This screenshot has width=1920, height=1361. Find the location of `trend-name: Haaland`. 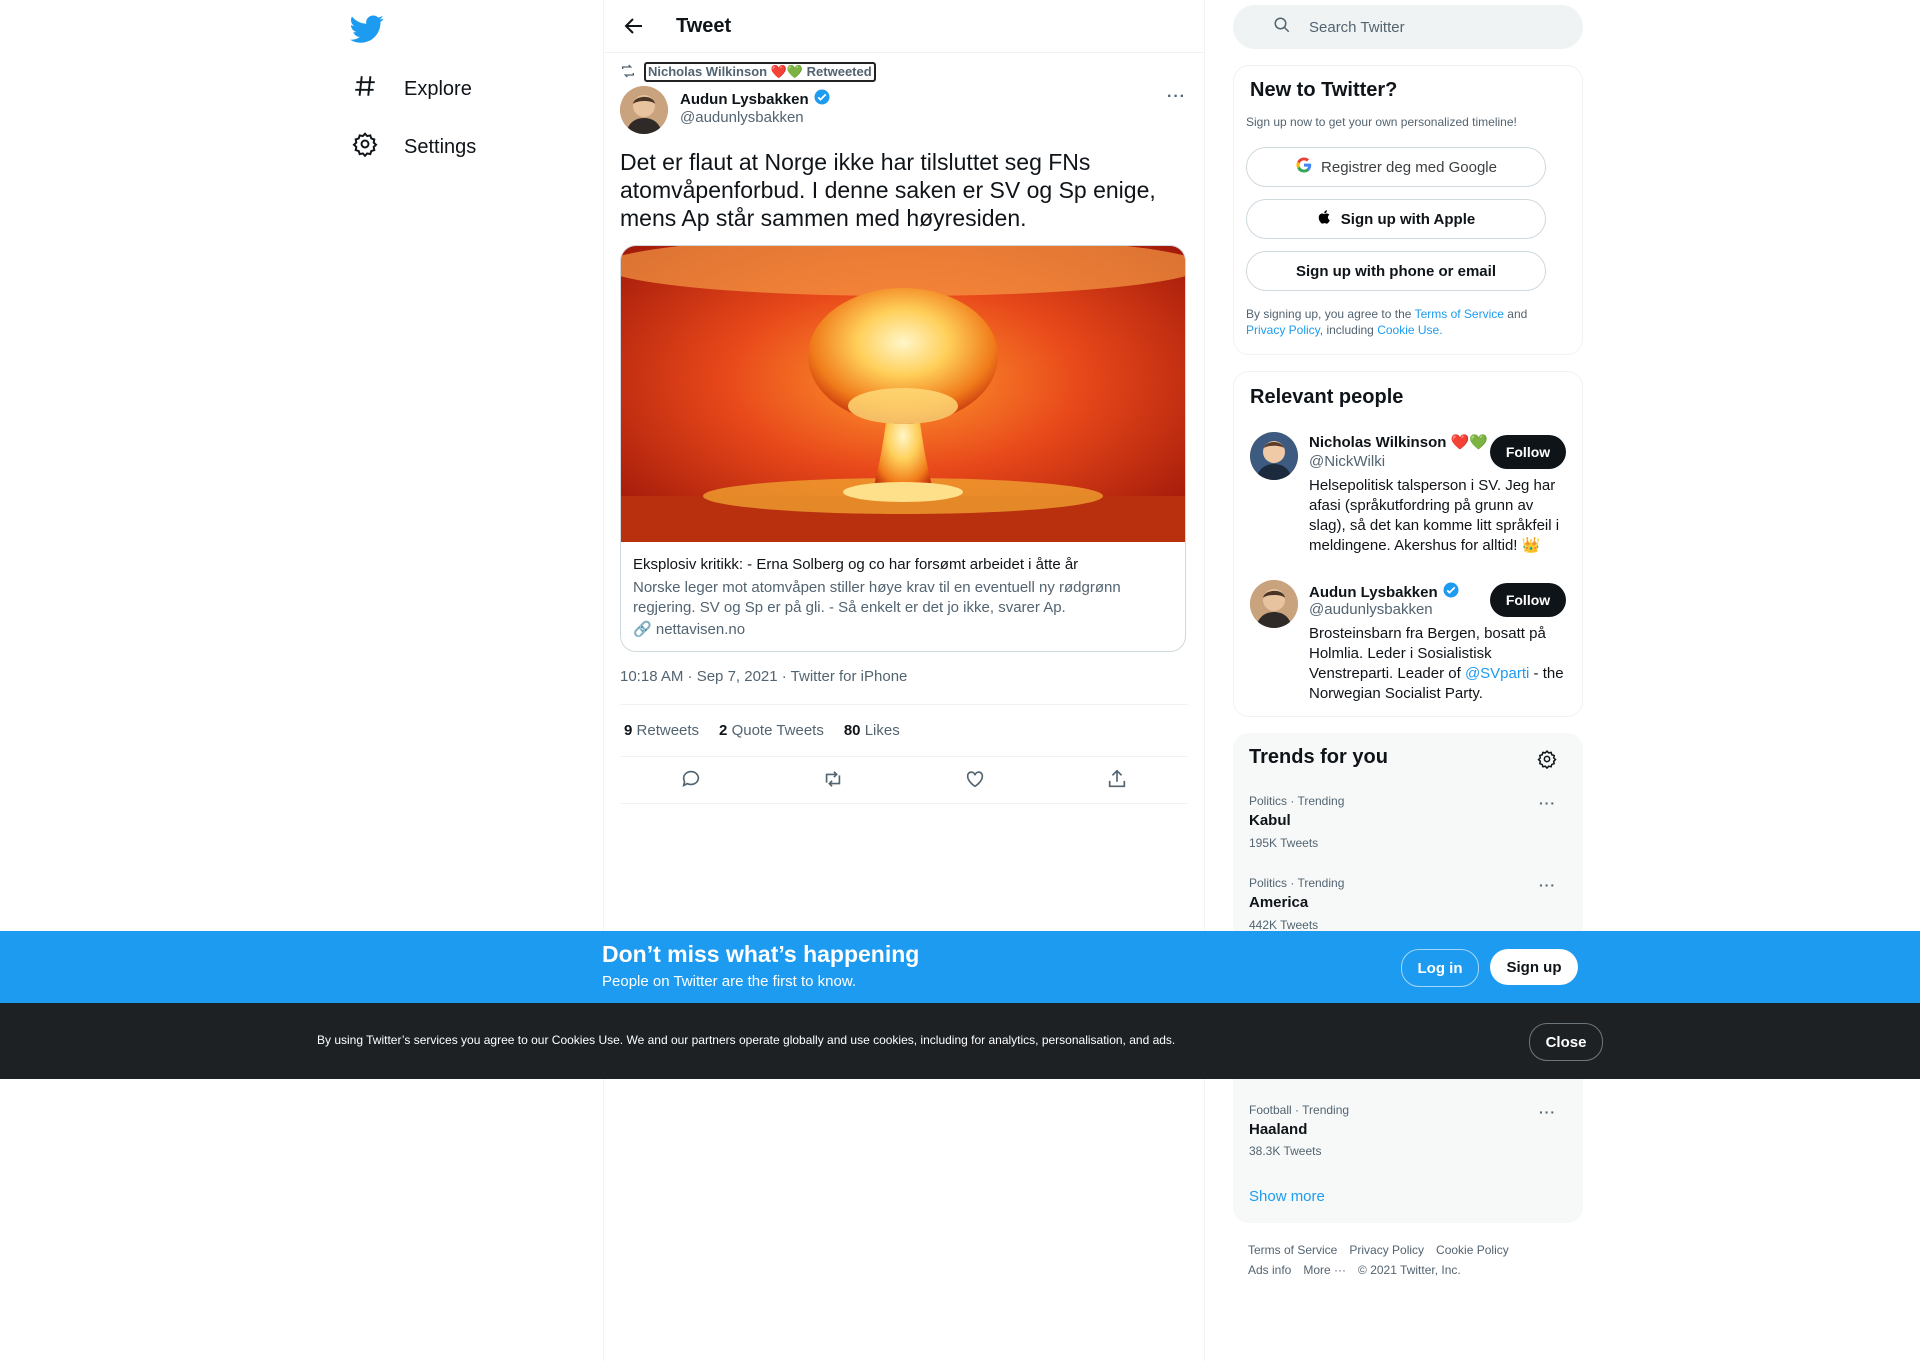

trend-name: Haaland is located at coordinates (1278, 1129).